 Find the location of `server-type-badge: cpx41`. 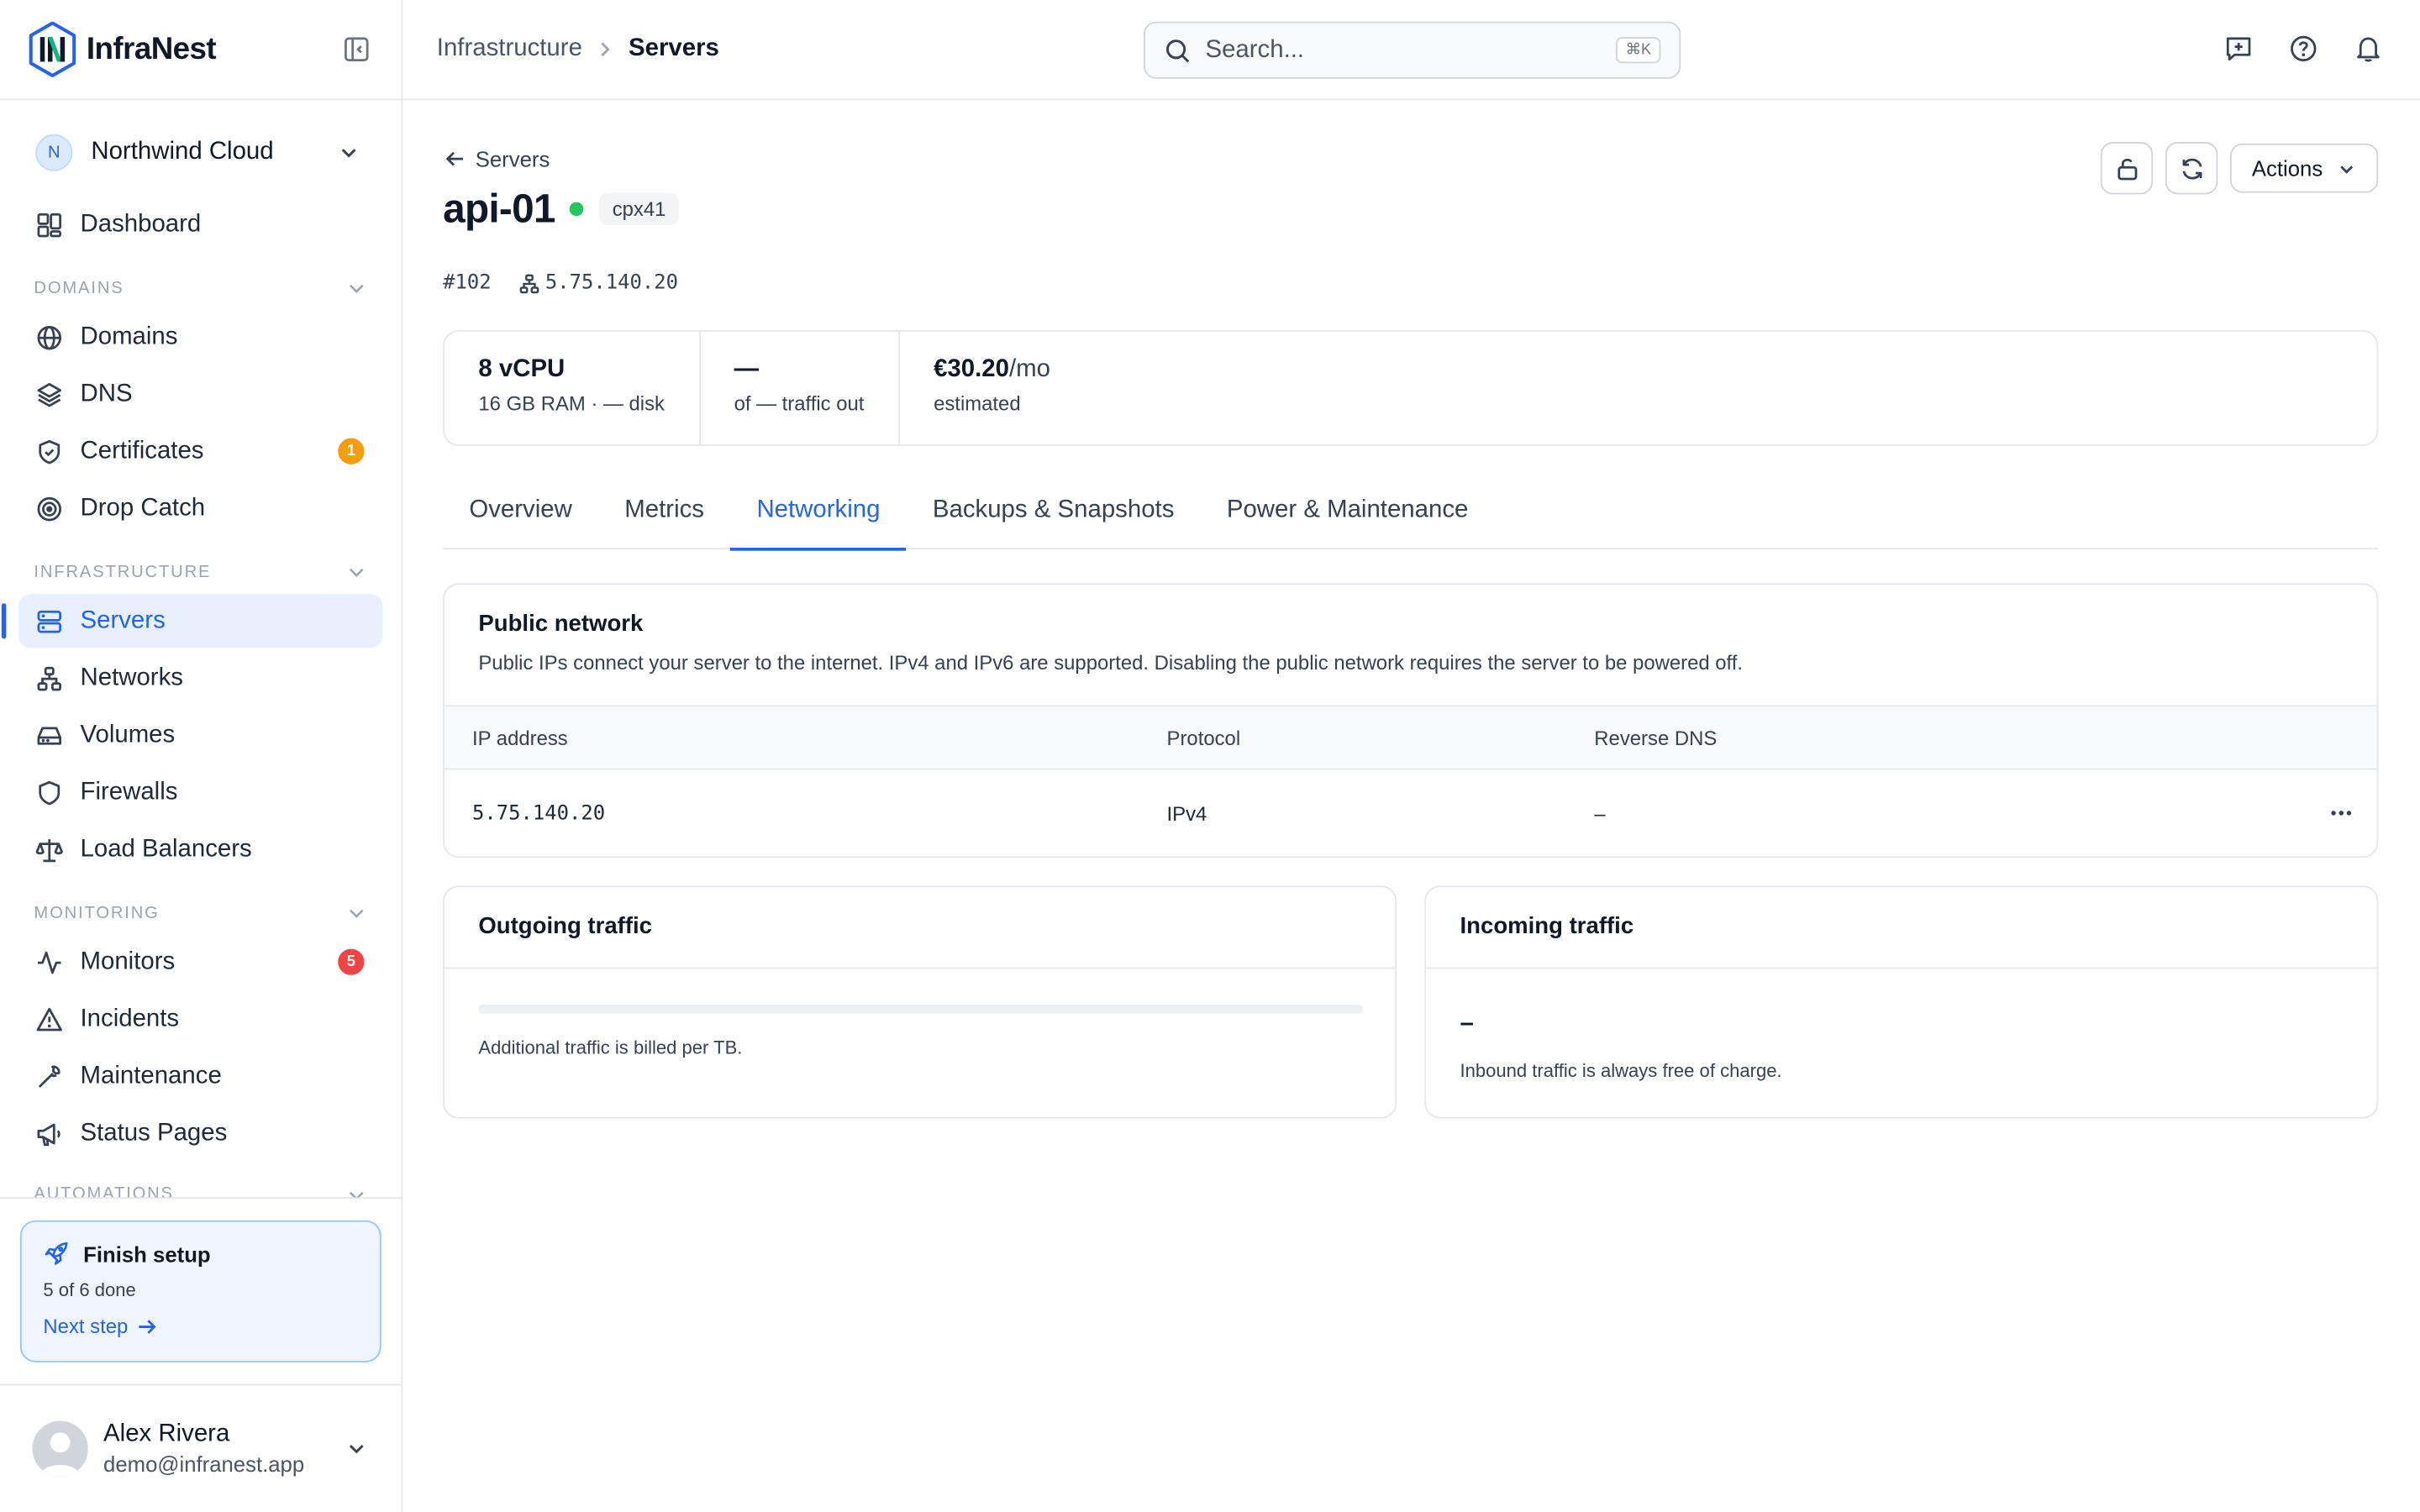

server-type-badge: cpx41 is located at coordinates (639, 209).